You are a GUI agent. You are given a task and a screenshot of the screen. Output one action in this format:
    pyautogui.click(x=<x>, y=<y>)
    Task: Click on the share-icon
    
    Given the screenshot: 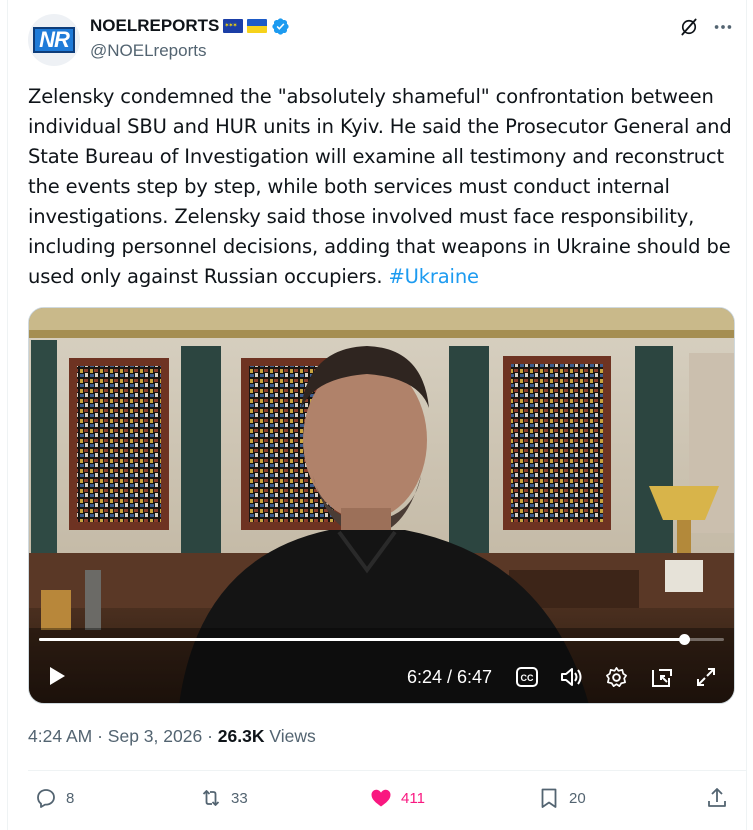 What is the action you would take?
    pyautogui.click(x=717, y=797)
    